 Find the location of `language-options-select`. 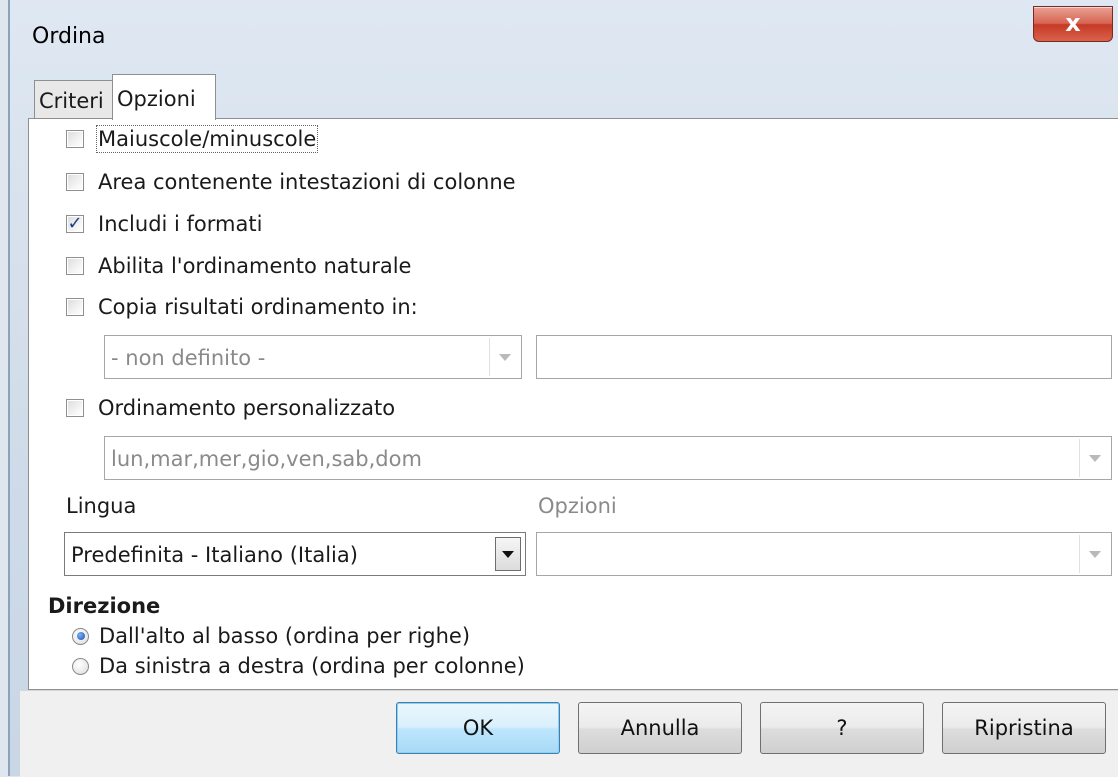

language-options-select is located at coordinates (824, 554).